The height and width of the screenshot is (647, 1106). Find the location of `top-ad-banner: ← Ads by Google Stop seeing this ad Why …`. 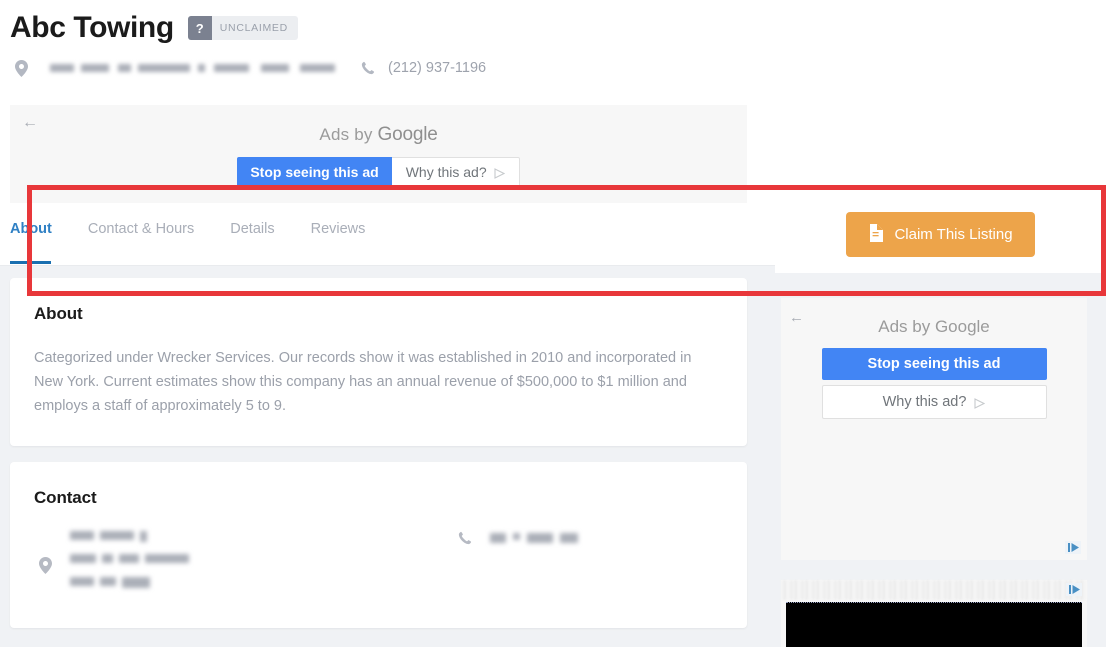

top-ad-banner: ← Ads by Google Stop seeing this ad Why … is located at coordinates (378, 154).